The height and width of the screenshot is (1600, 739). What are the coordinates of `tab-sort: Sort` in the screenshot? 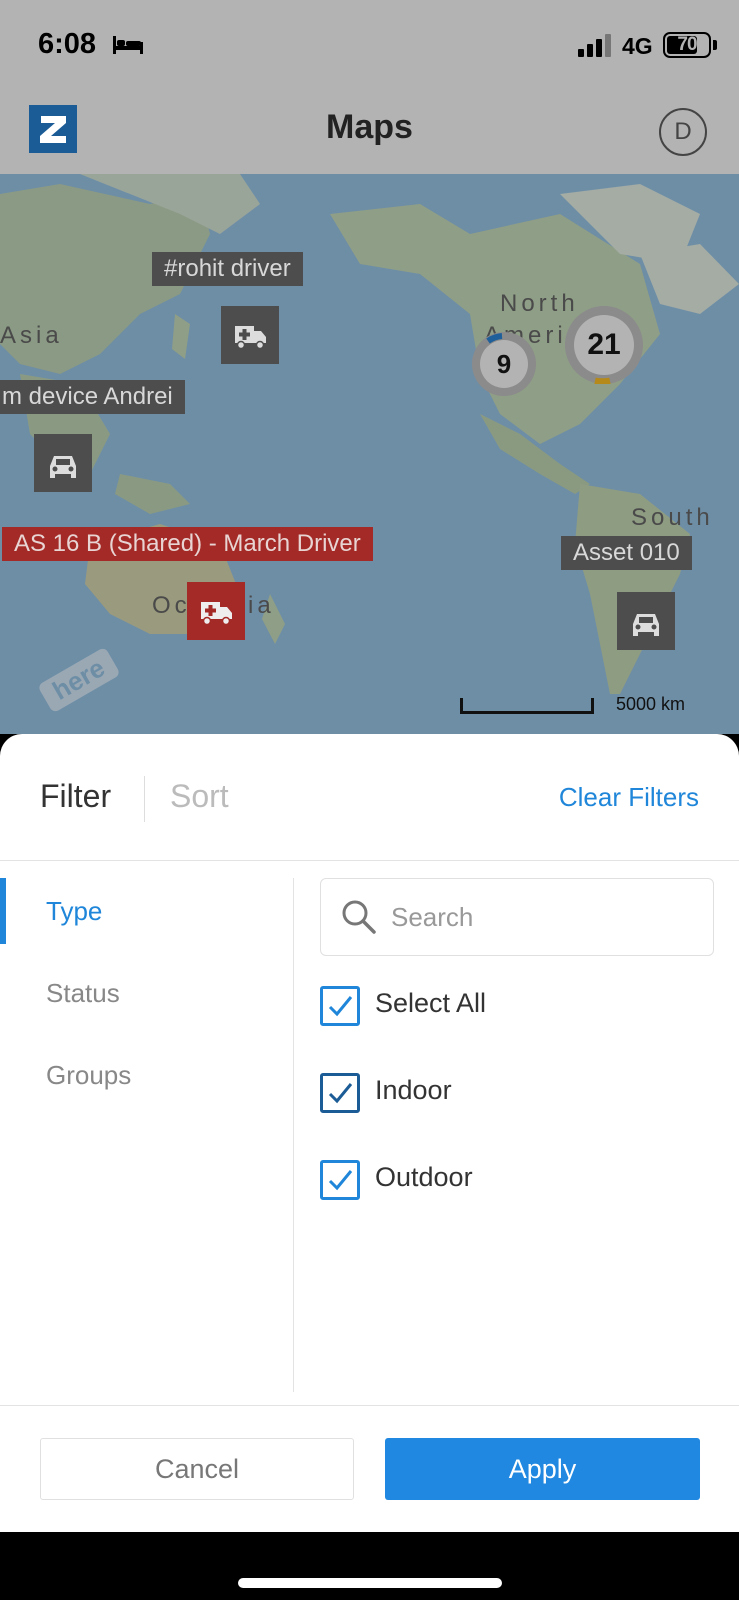 It's located at (199, 796).